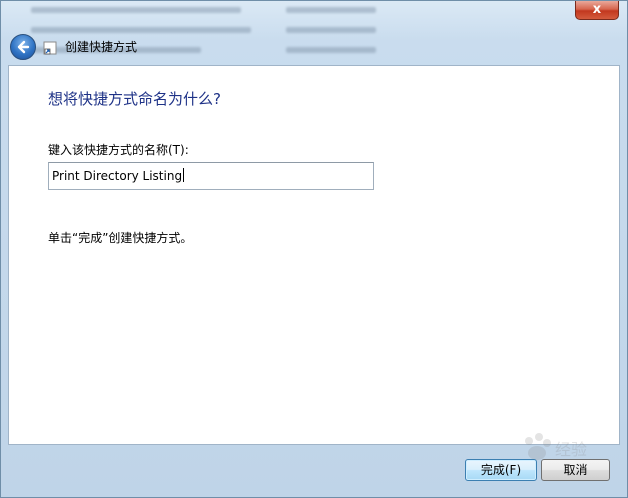 Image resolution: width=628 pixels, height=498 pixels. Describe the element at coordinates (50, 48) in the screenshot. I see `shortcut-icon` at that location.